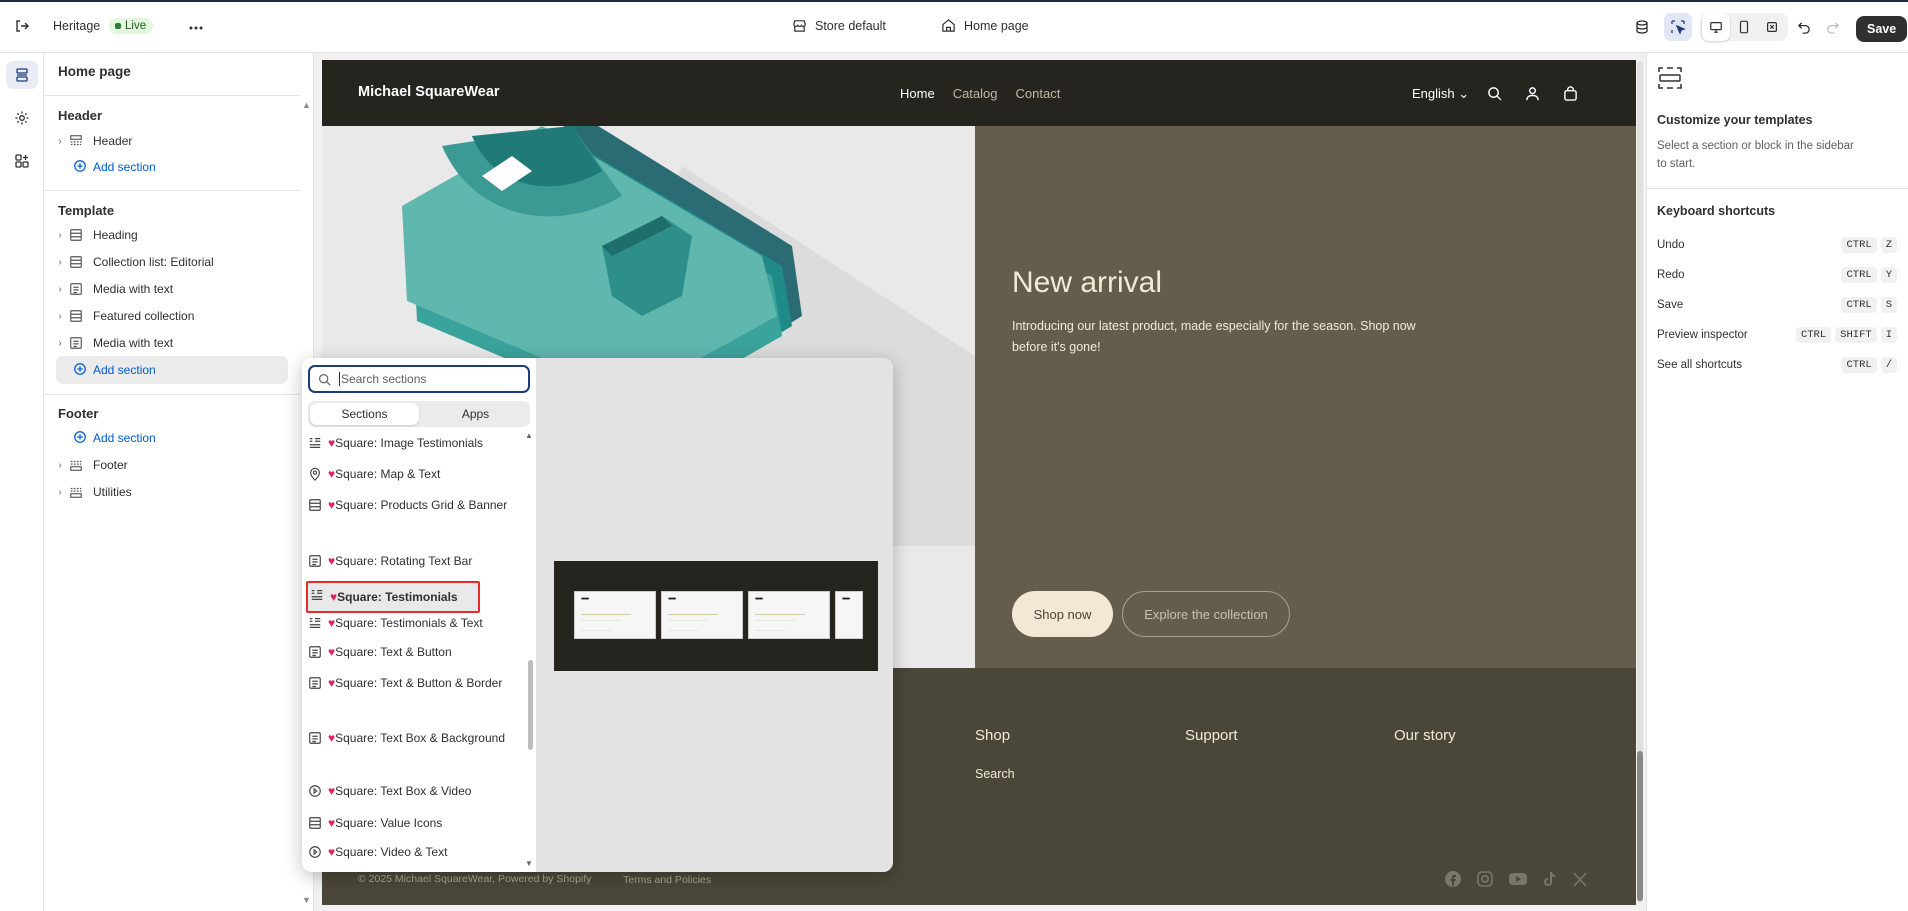  I want to click on rating-stars: •••••, so click(672, 599).